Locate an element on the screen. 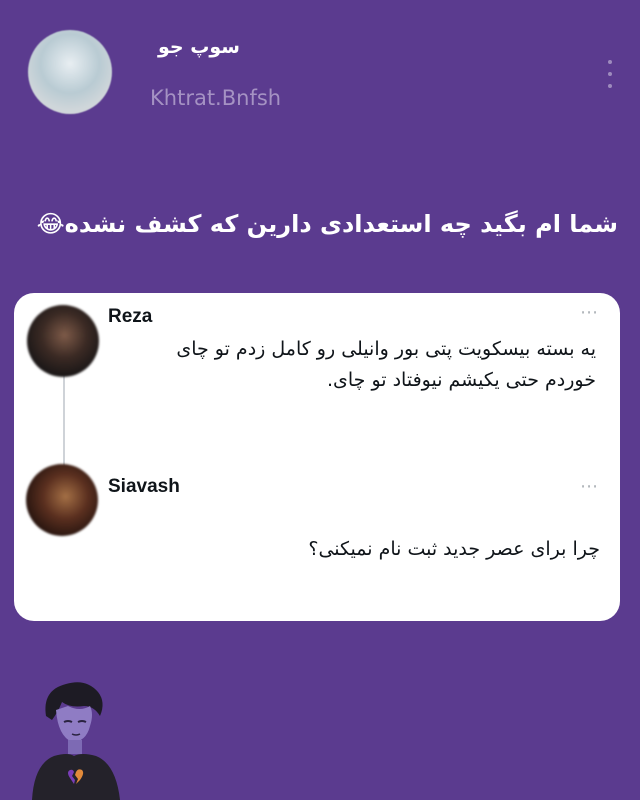 The height and width of the screenshot is (800, 640). display-name: سوپ جو is located at coordinates (199, 47).